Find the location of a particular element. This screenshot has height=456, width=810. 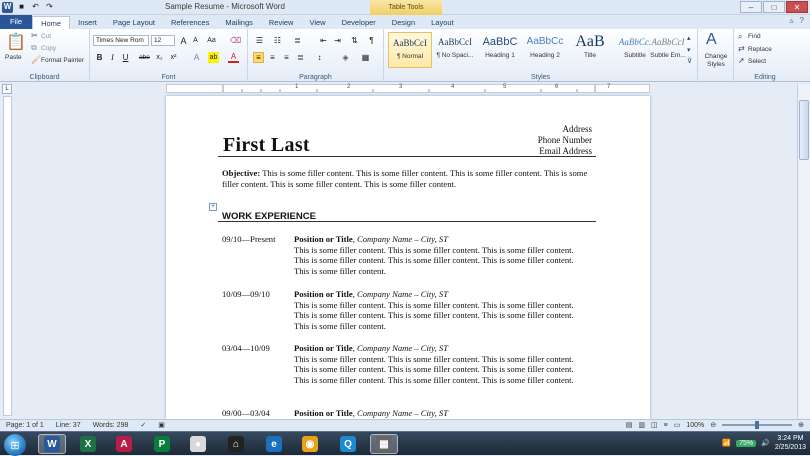

web-layout-icon: ◫ is located at coordinates (654, 425).